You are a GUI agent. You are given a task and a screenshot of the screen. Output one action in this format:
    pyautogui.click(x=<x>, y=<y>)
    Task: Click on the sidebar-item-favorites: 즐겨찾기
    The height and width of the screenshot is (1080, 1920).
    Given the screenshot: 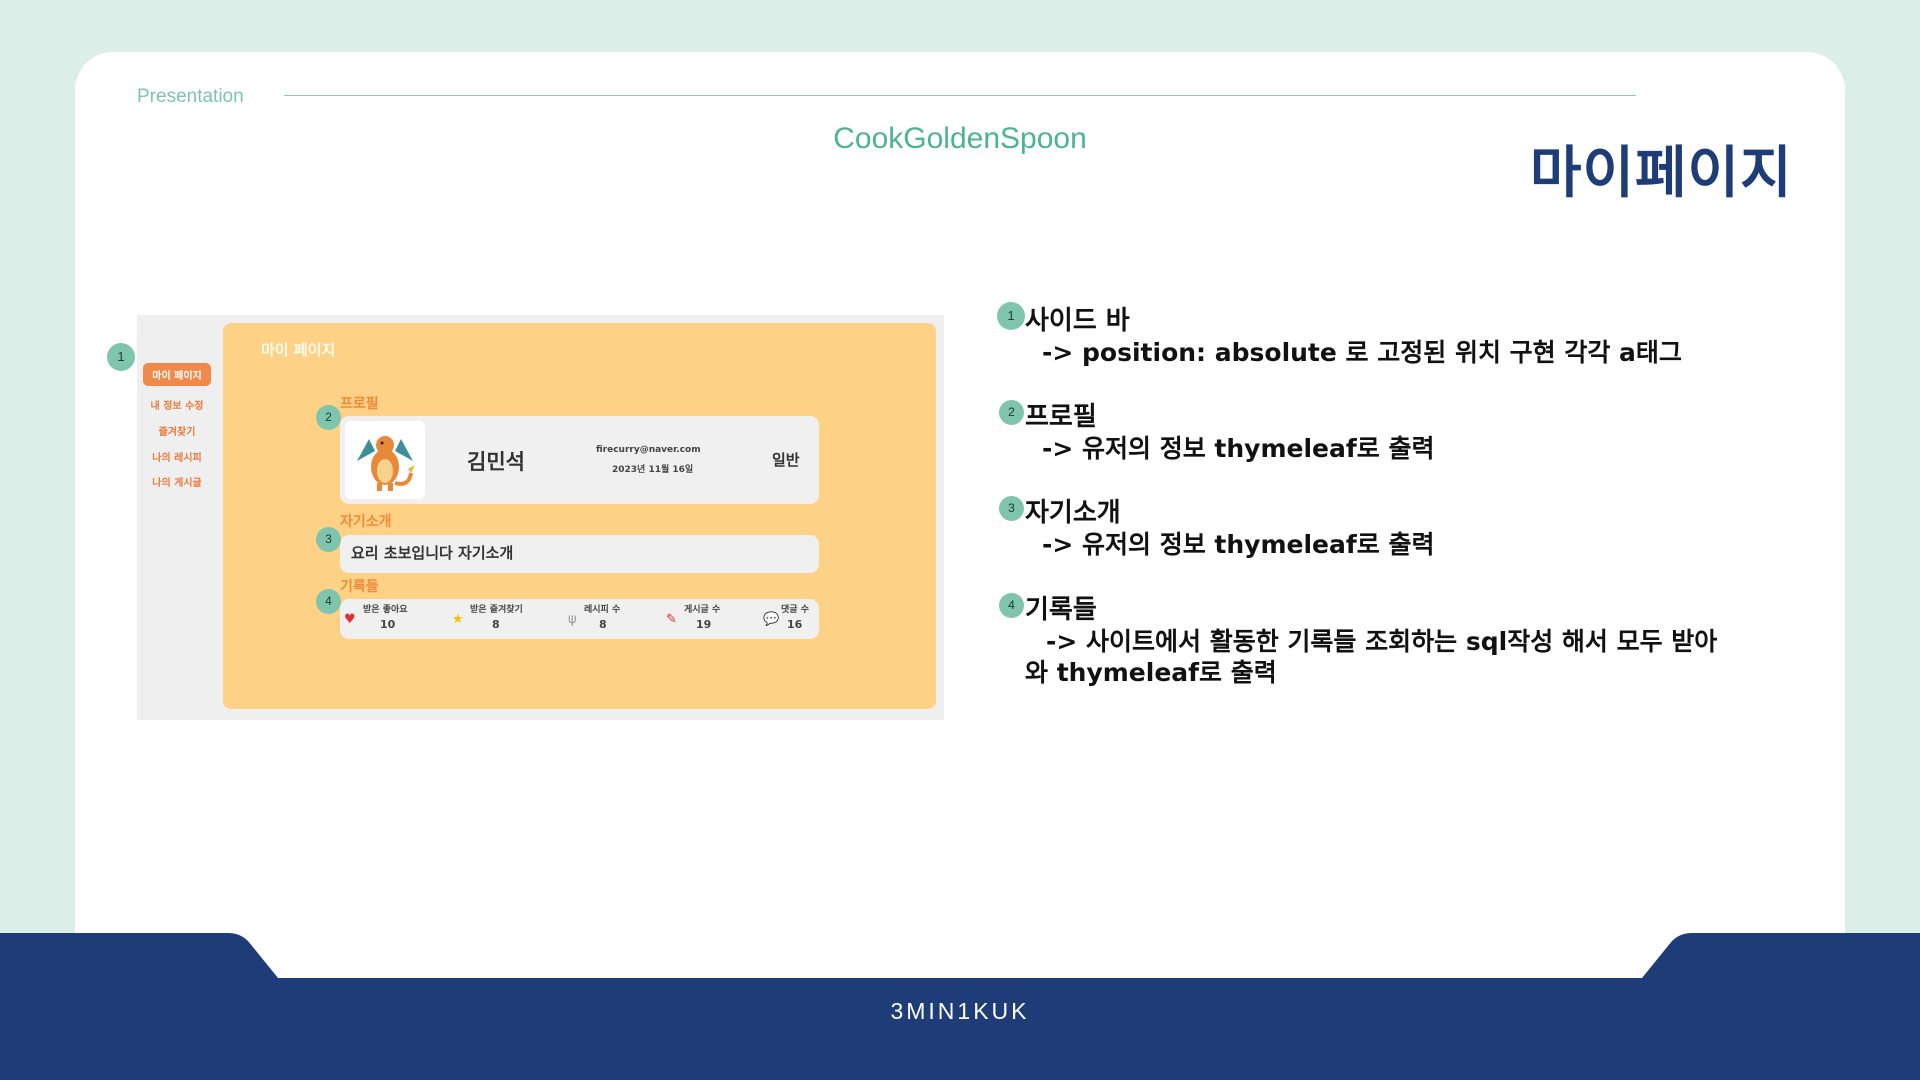 What is the action you would take?
    pyautogui.click(x=177, y=430)
    